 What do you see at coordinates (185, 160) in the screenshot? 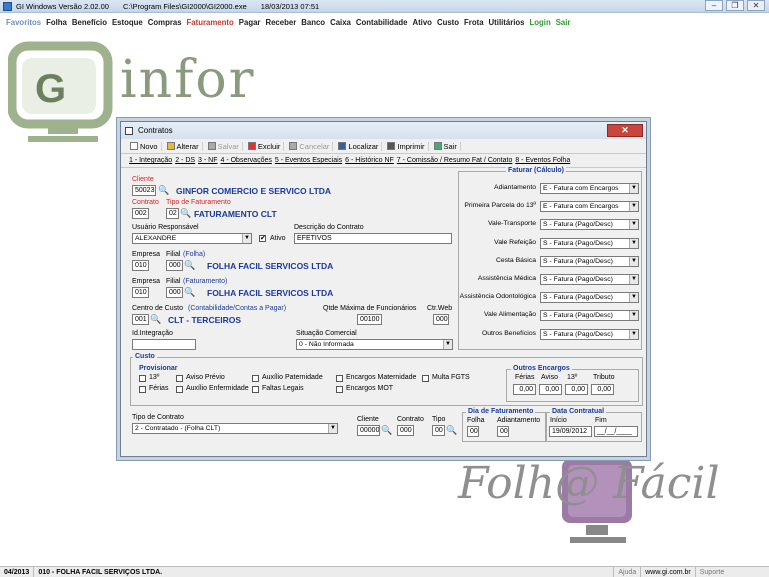
I see `tab-2: 2 - DS` at bounding box center [185, 160].